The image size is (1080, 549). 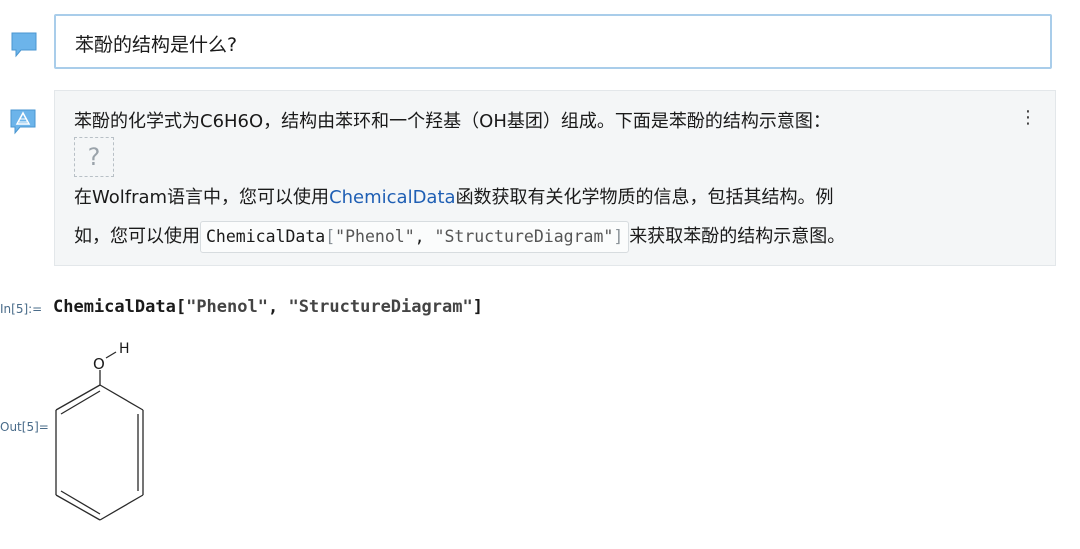 I want to click on atom-o-label: O, so click(x=99, y=364).